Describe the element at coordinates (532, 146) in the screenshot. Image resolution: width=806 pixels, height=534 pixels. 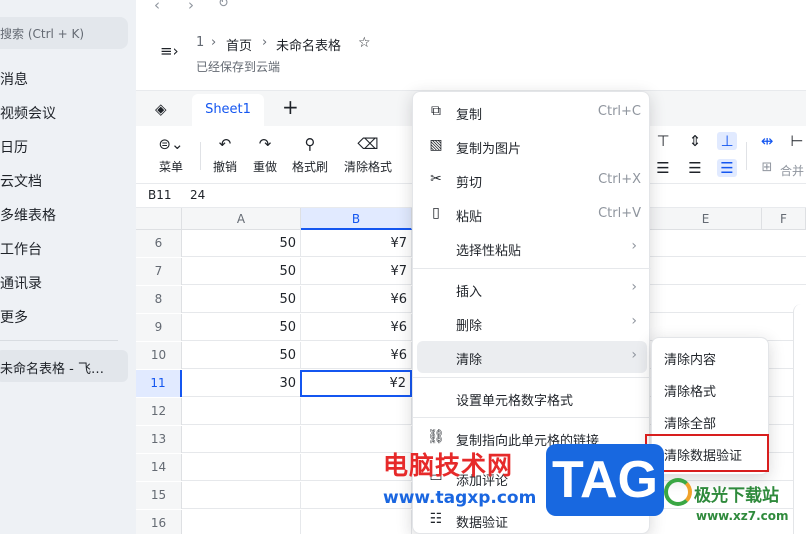
I see `menu-item-copy-as-image: ▧ 复制为图片` at that location.